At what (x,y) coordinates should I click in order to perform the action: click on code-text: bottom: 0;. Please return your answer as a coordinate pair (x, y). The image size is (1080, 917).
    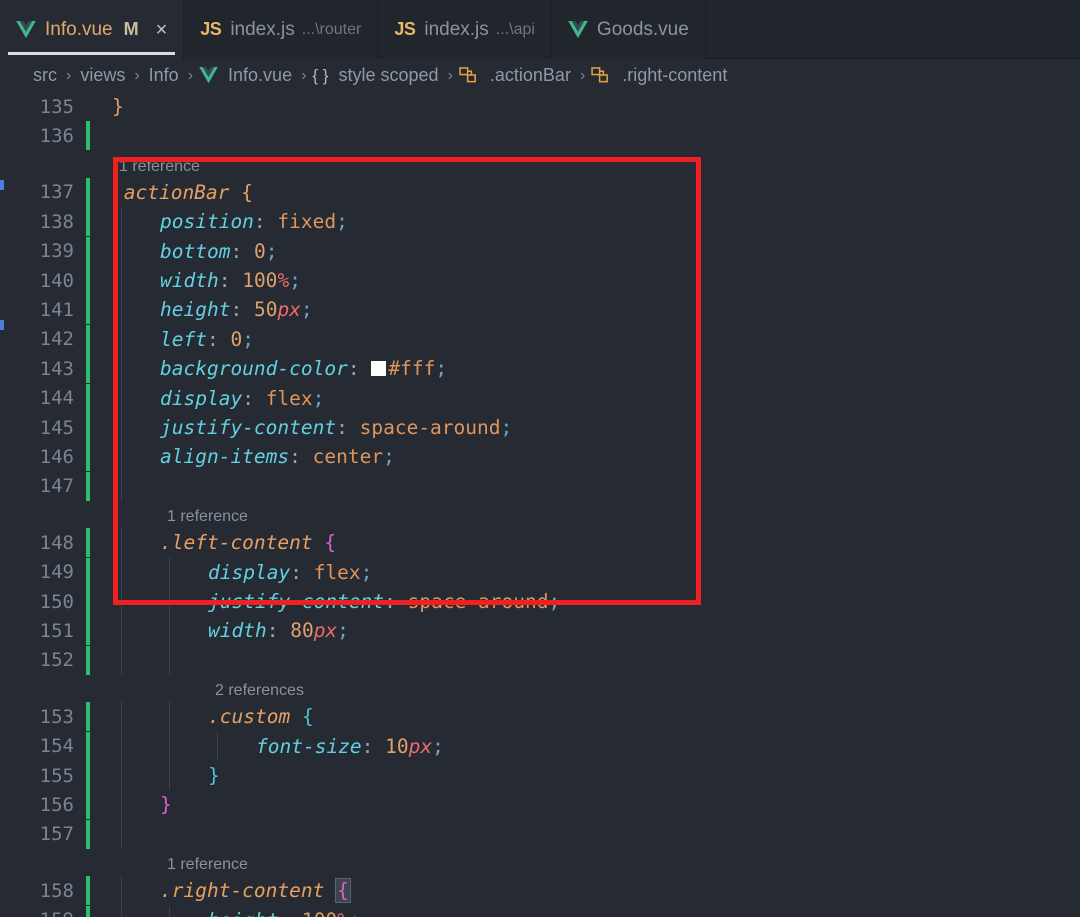
    Looking at the image, I should click on (219, 251).